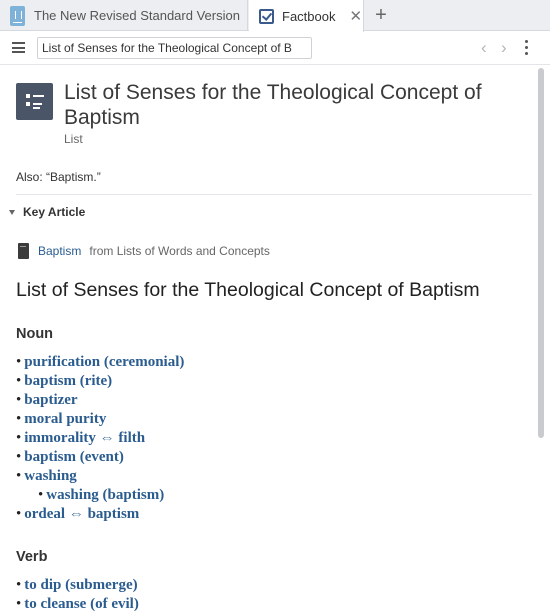 The width and height of the screenshot is (550, 613). I want to click on list-item: • washing (baptism), so click(100, 495).